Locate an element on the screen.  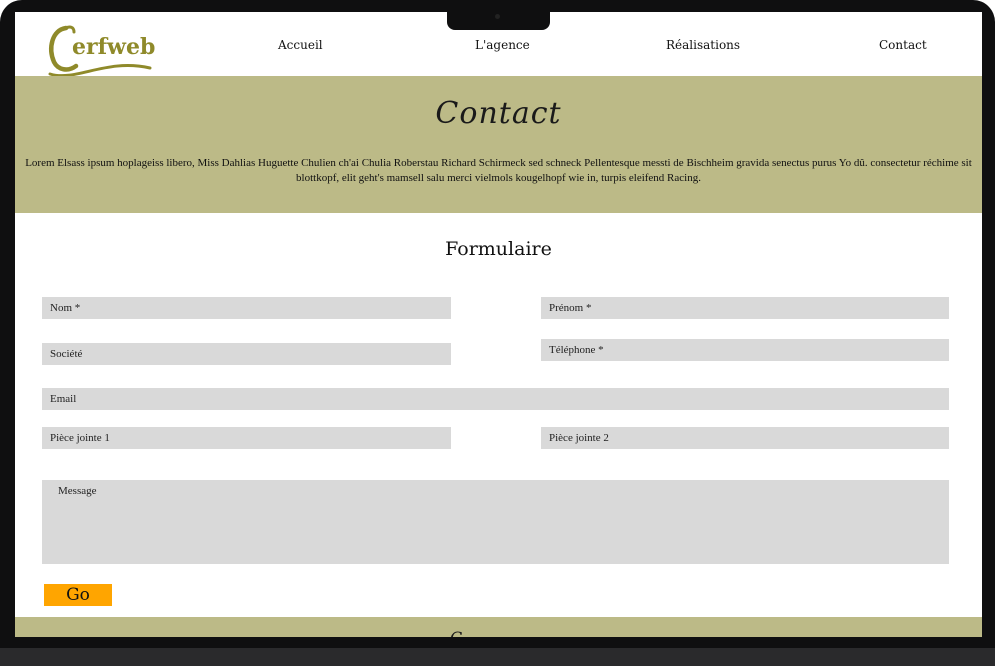
brand-logo: erfweb is located at coordinates (101, 49).